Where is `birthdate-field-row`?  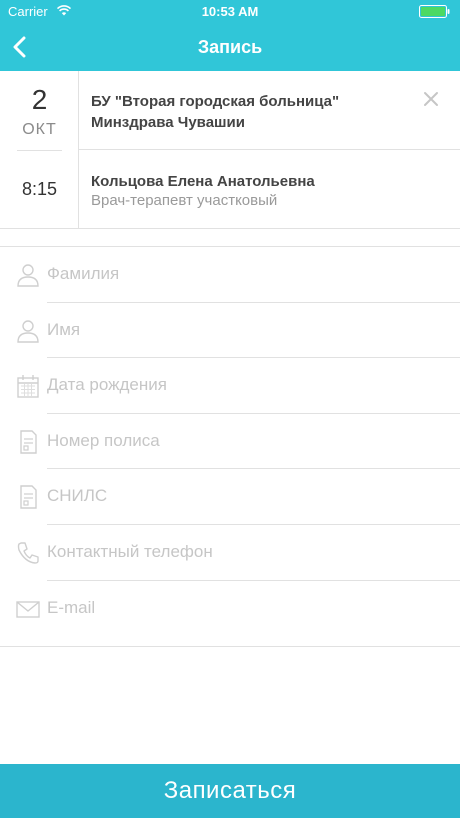 birthdate-field-row is located at coordinates (230, 386).